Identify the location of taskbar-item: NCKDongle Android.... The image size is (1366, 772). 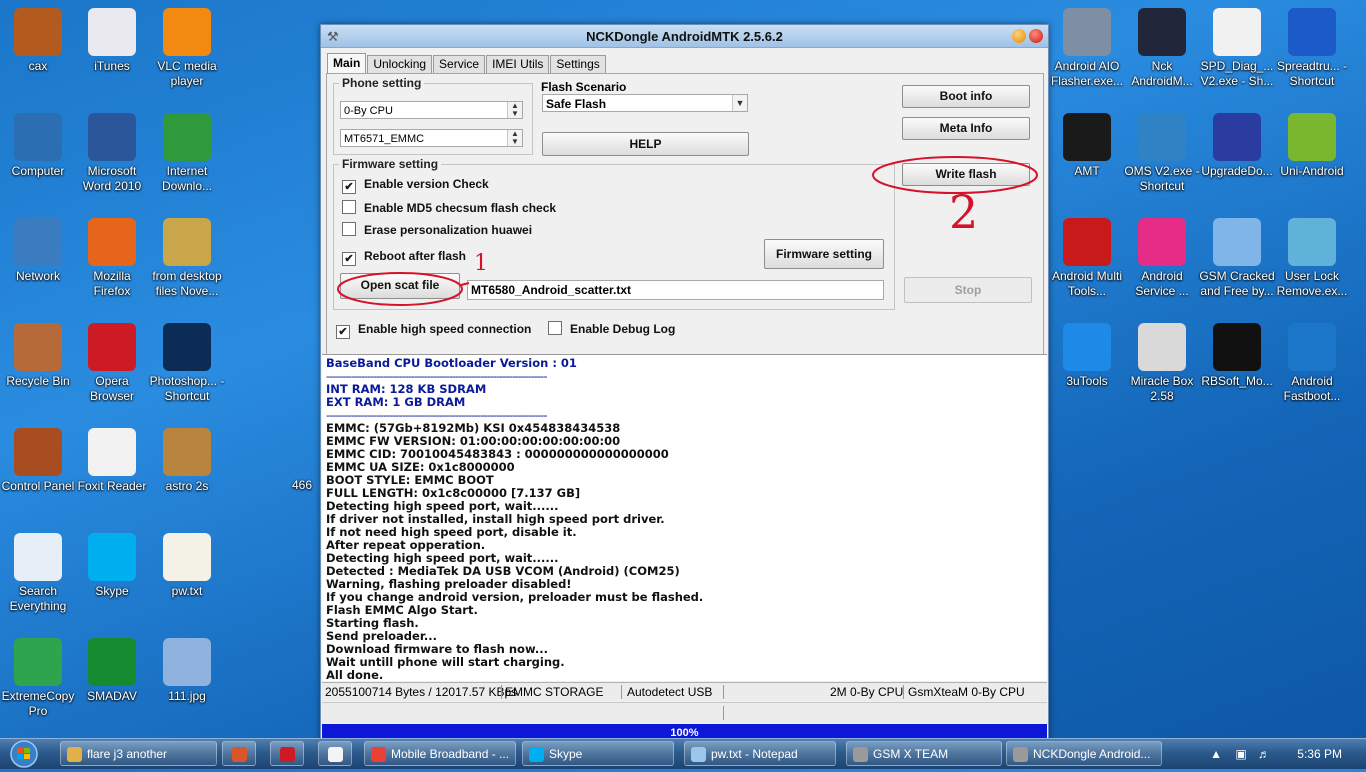
(1084, 753).